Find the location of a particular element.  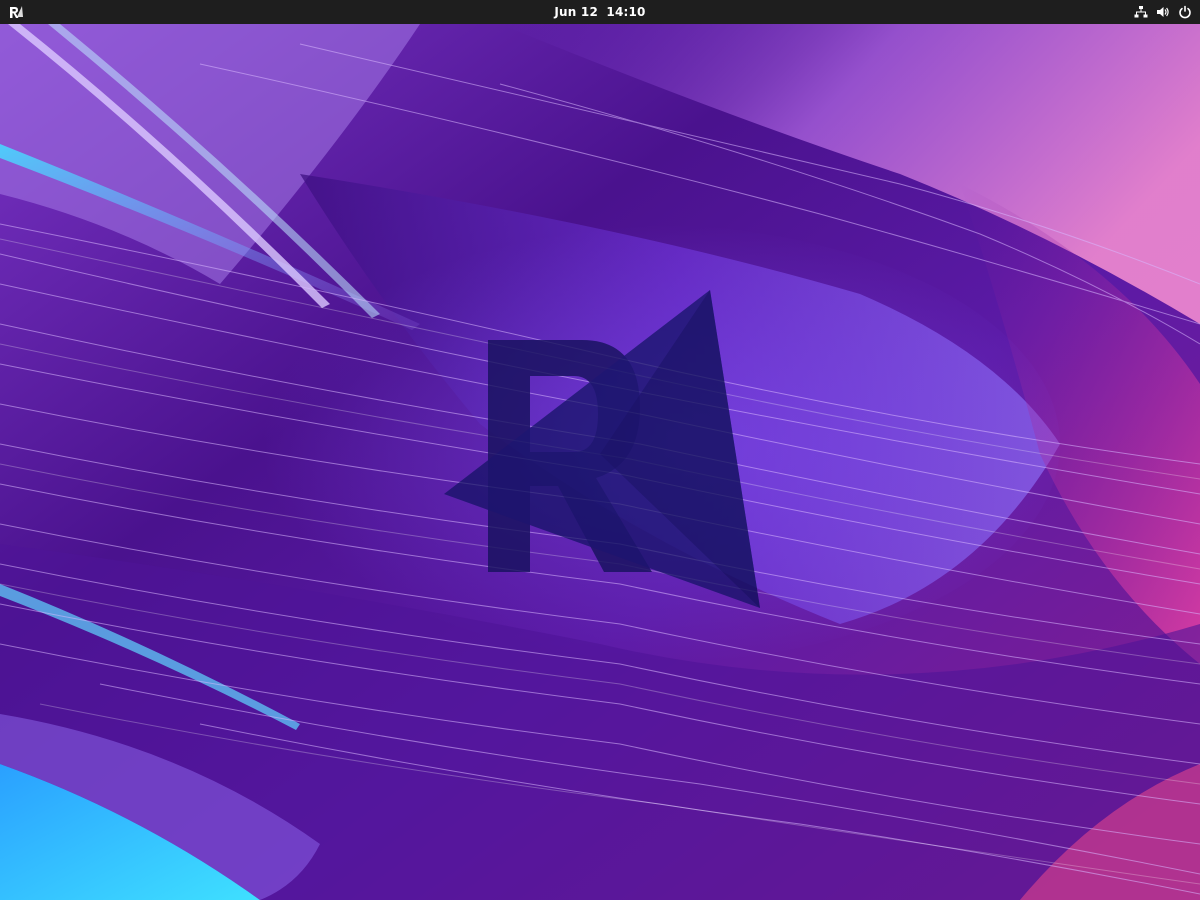

clock-date: Jun 12 is located at coordinates (576, 12).